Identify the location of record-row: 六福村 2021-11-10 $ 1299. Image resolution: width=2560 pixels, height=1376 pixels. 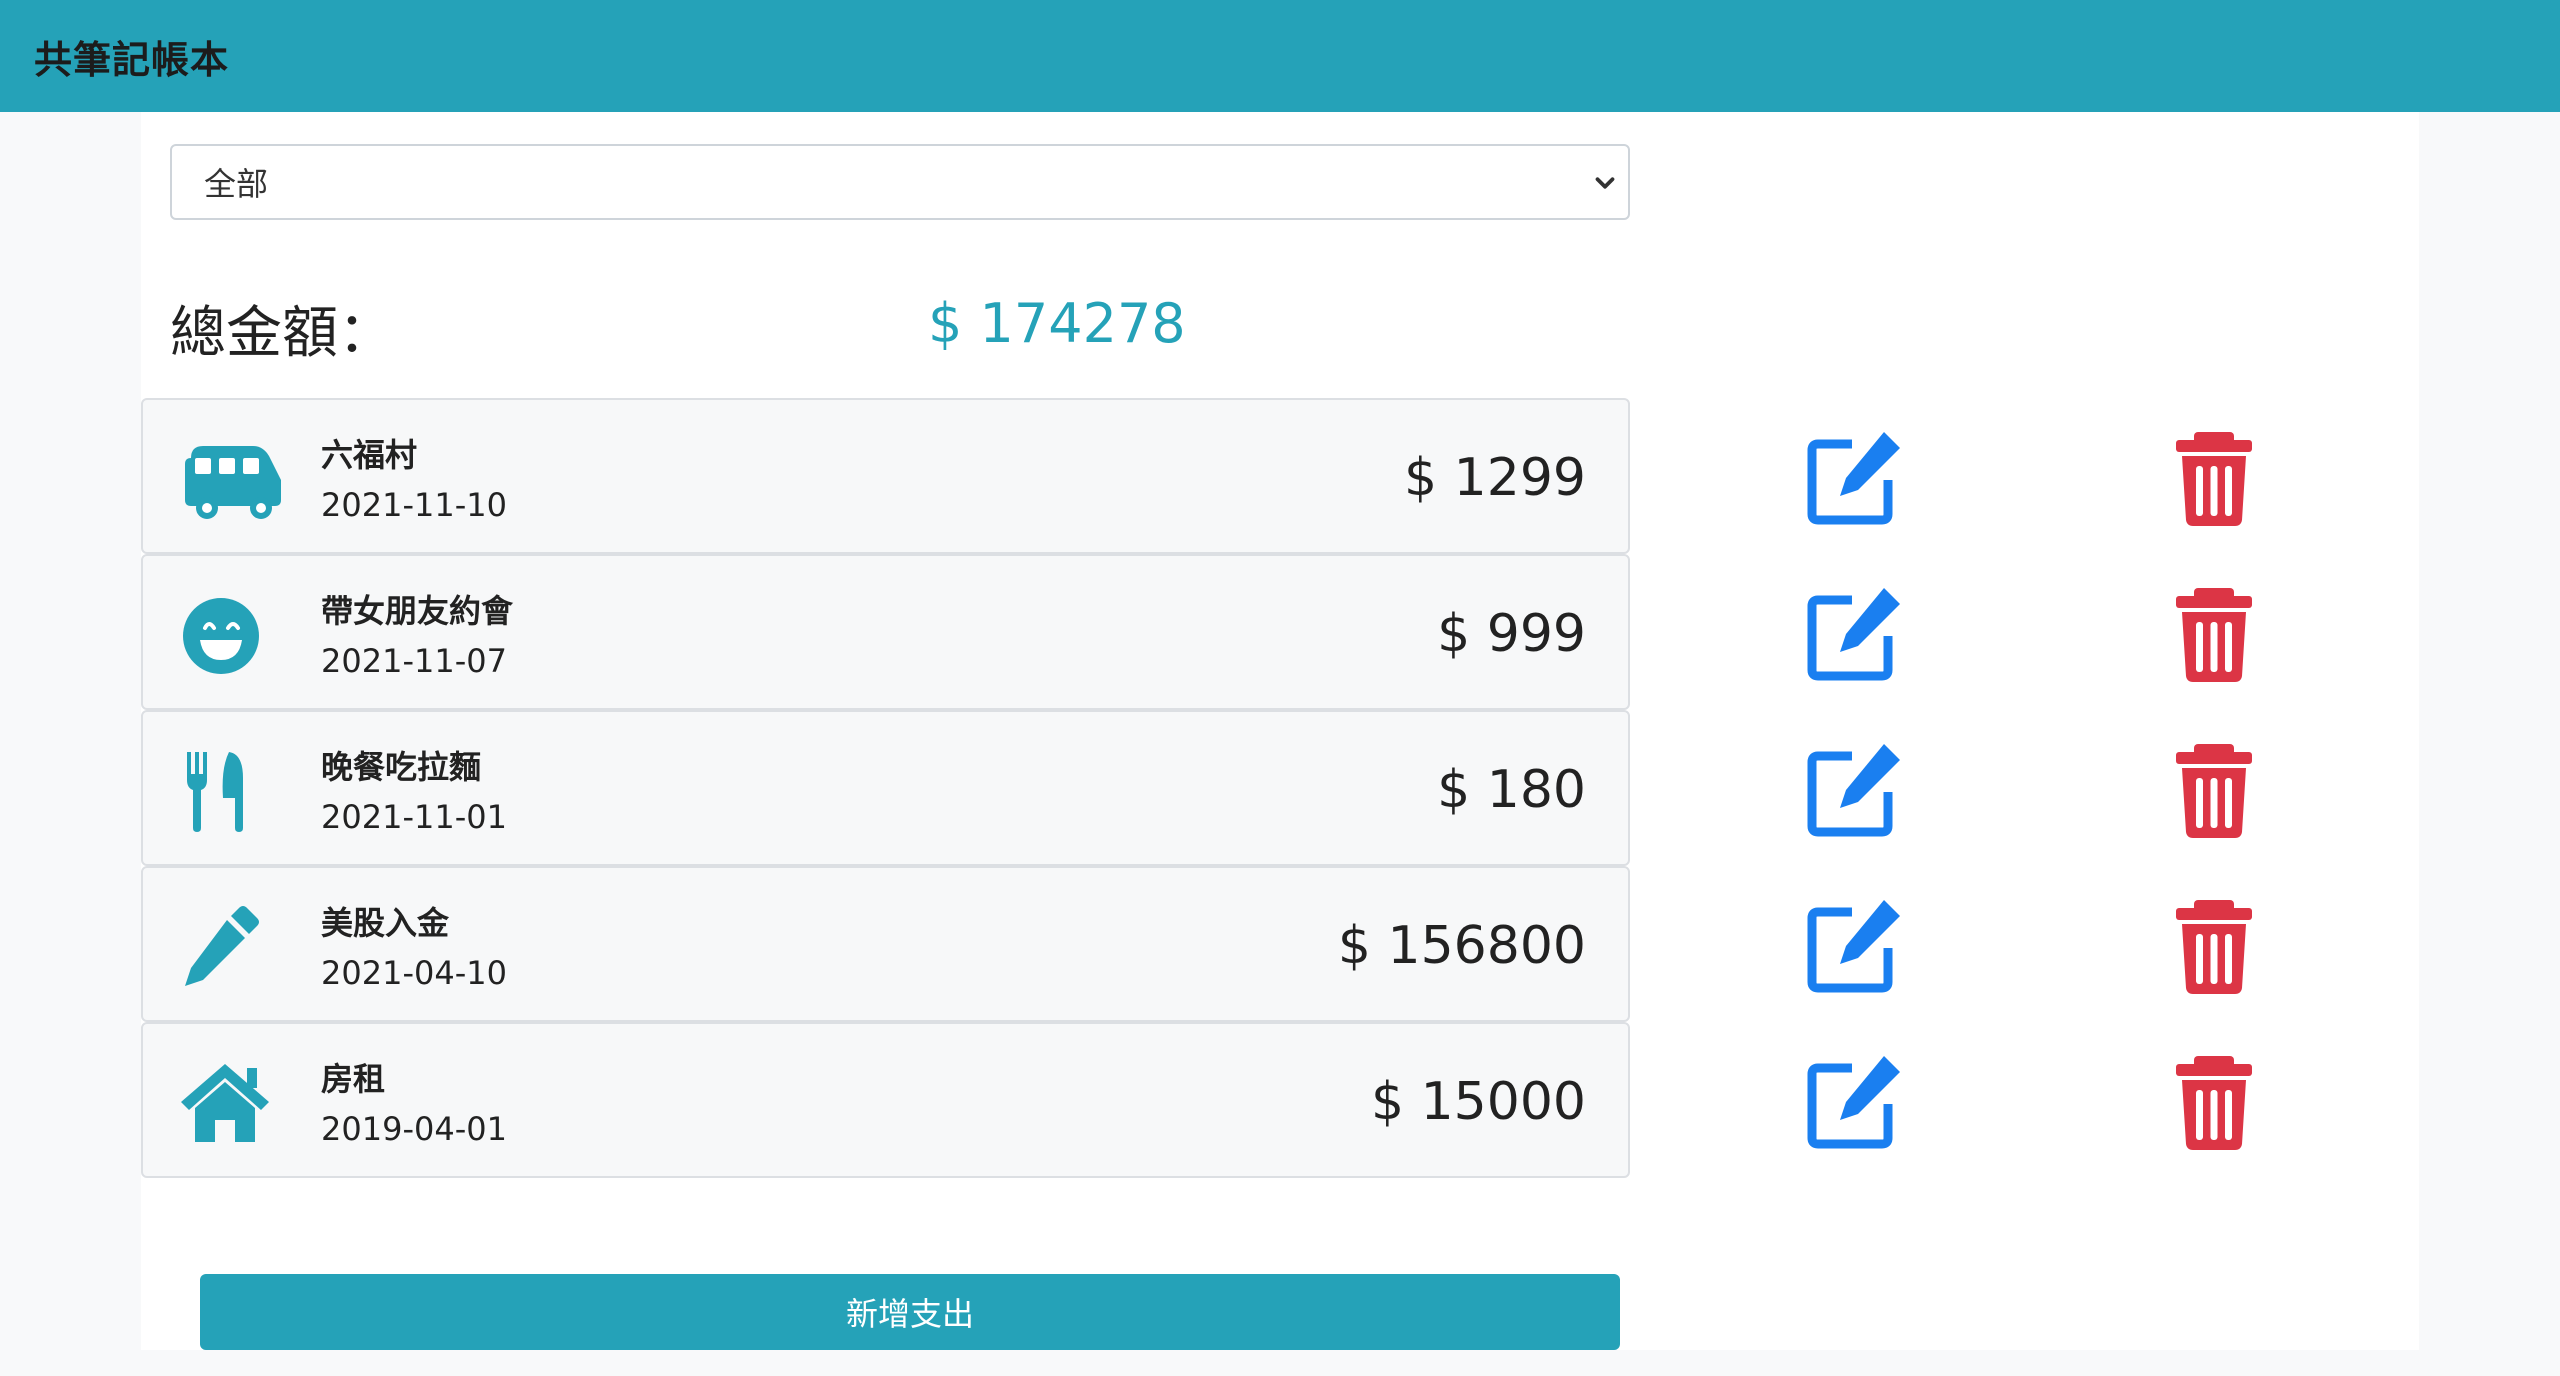
(885, 476).